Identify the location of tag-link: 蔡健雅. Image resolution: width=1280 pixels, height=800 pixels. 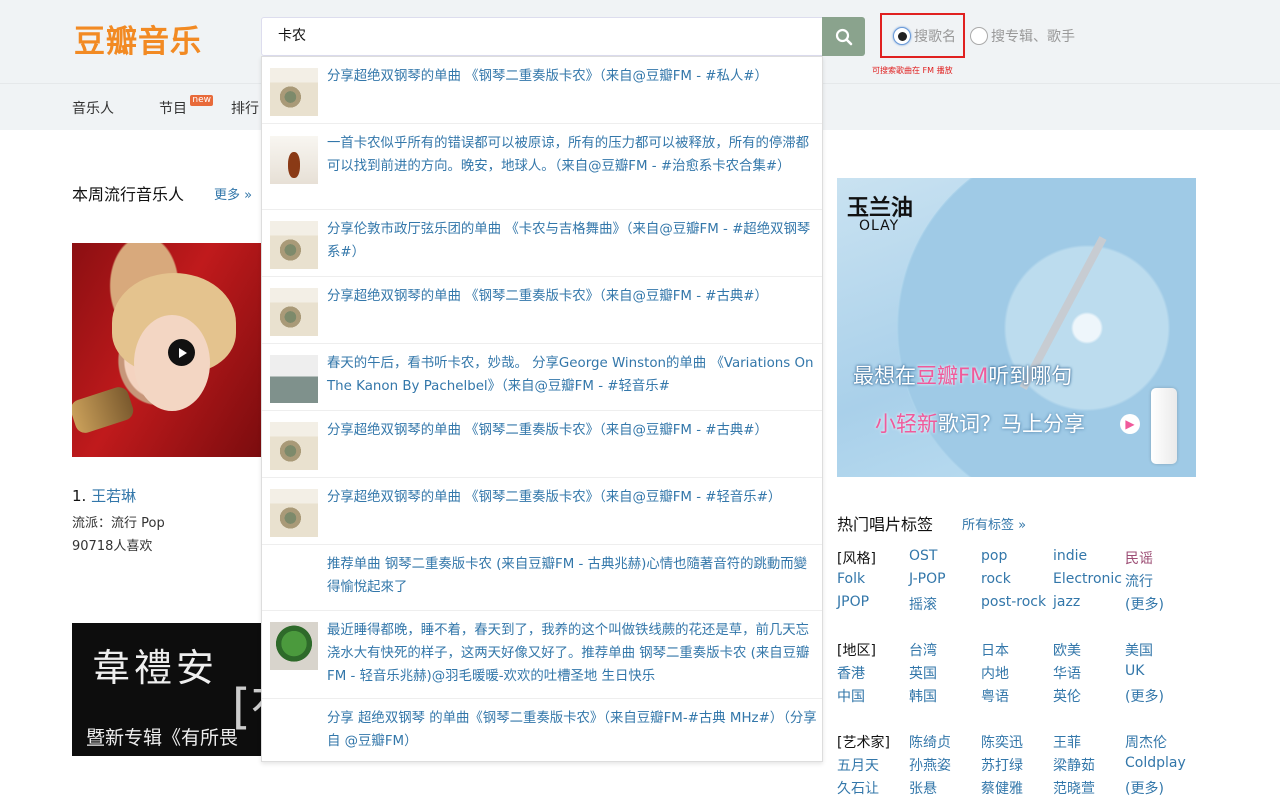
(1002, 788).